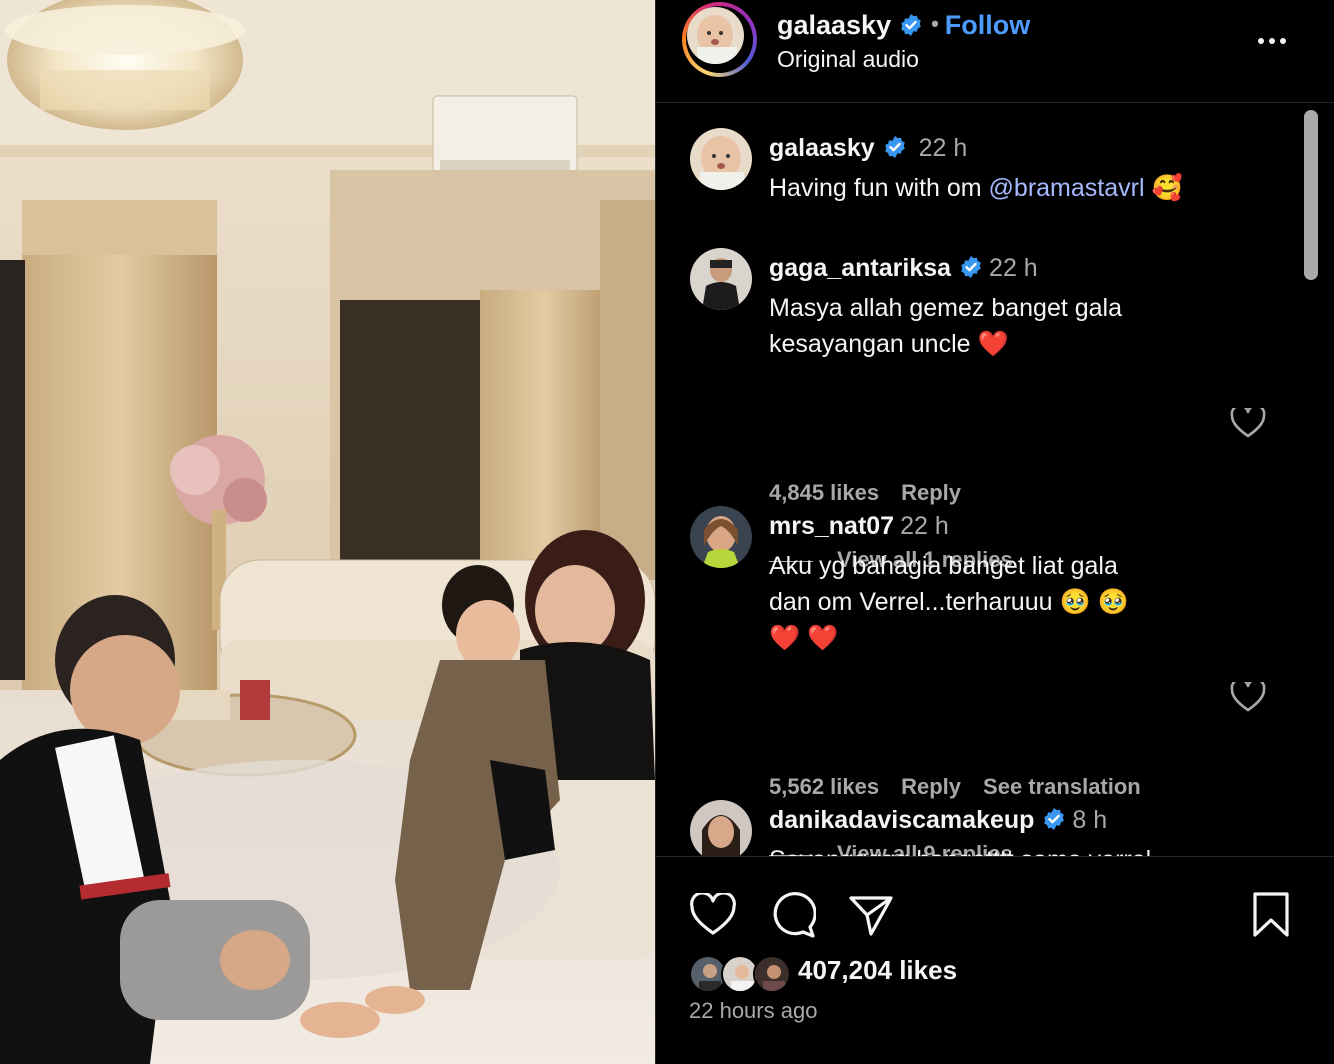 The height and width of the screenshot is (1064, 1334). I want to click on caption-username-row: galaasky 22 h, so click(868, 148).